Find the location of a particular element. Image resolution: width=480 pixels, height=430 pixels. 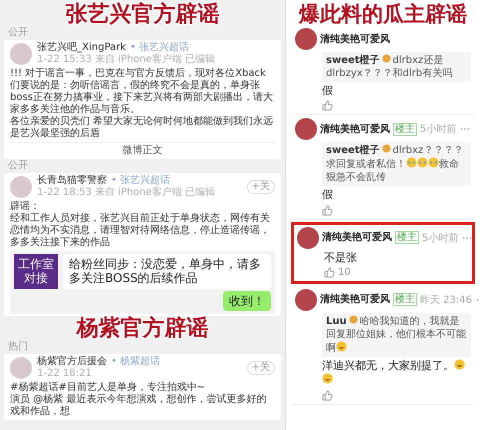

quoted-reply: Luu 哈哈我知道的，我就是回复那位姐妹，他们根本不可能啊 is located at coordinates (396, 334).